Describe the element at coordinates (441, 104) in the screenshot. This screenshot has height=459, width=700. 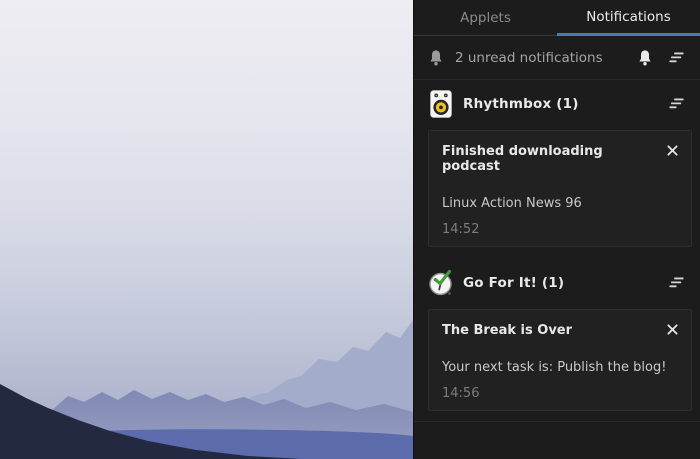
I see `rhythmbox-icon` at that location.